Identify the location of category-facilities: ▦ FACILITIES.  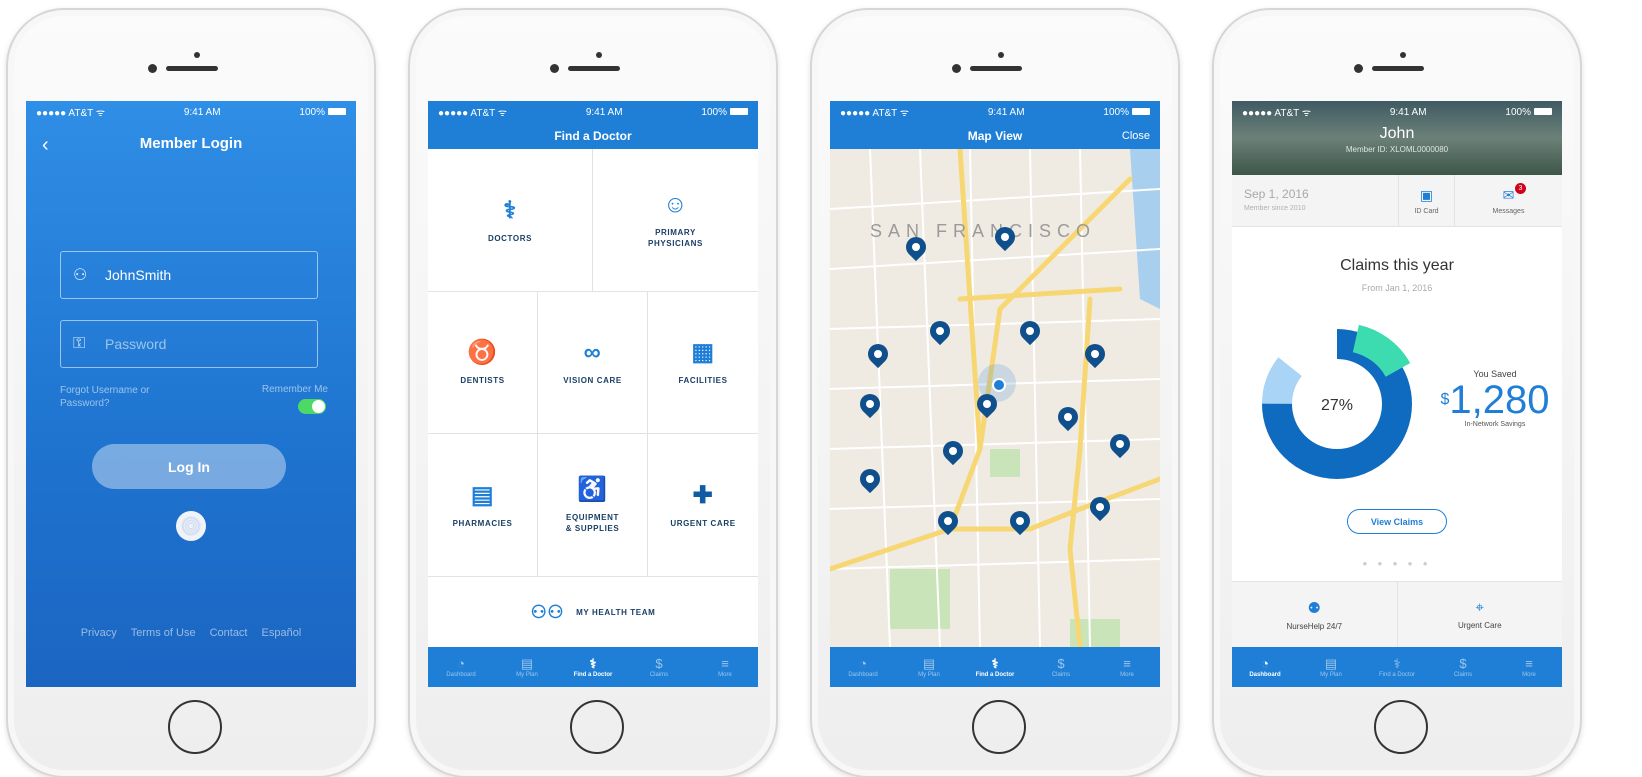
(703, 363).